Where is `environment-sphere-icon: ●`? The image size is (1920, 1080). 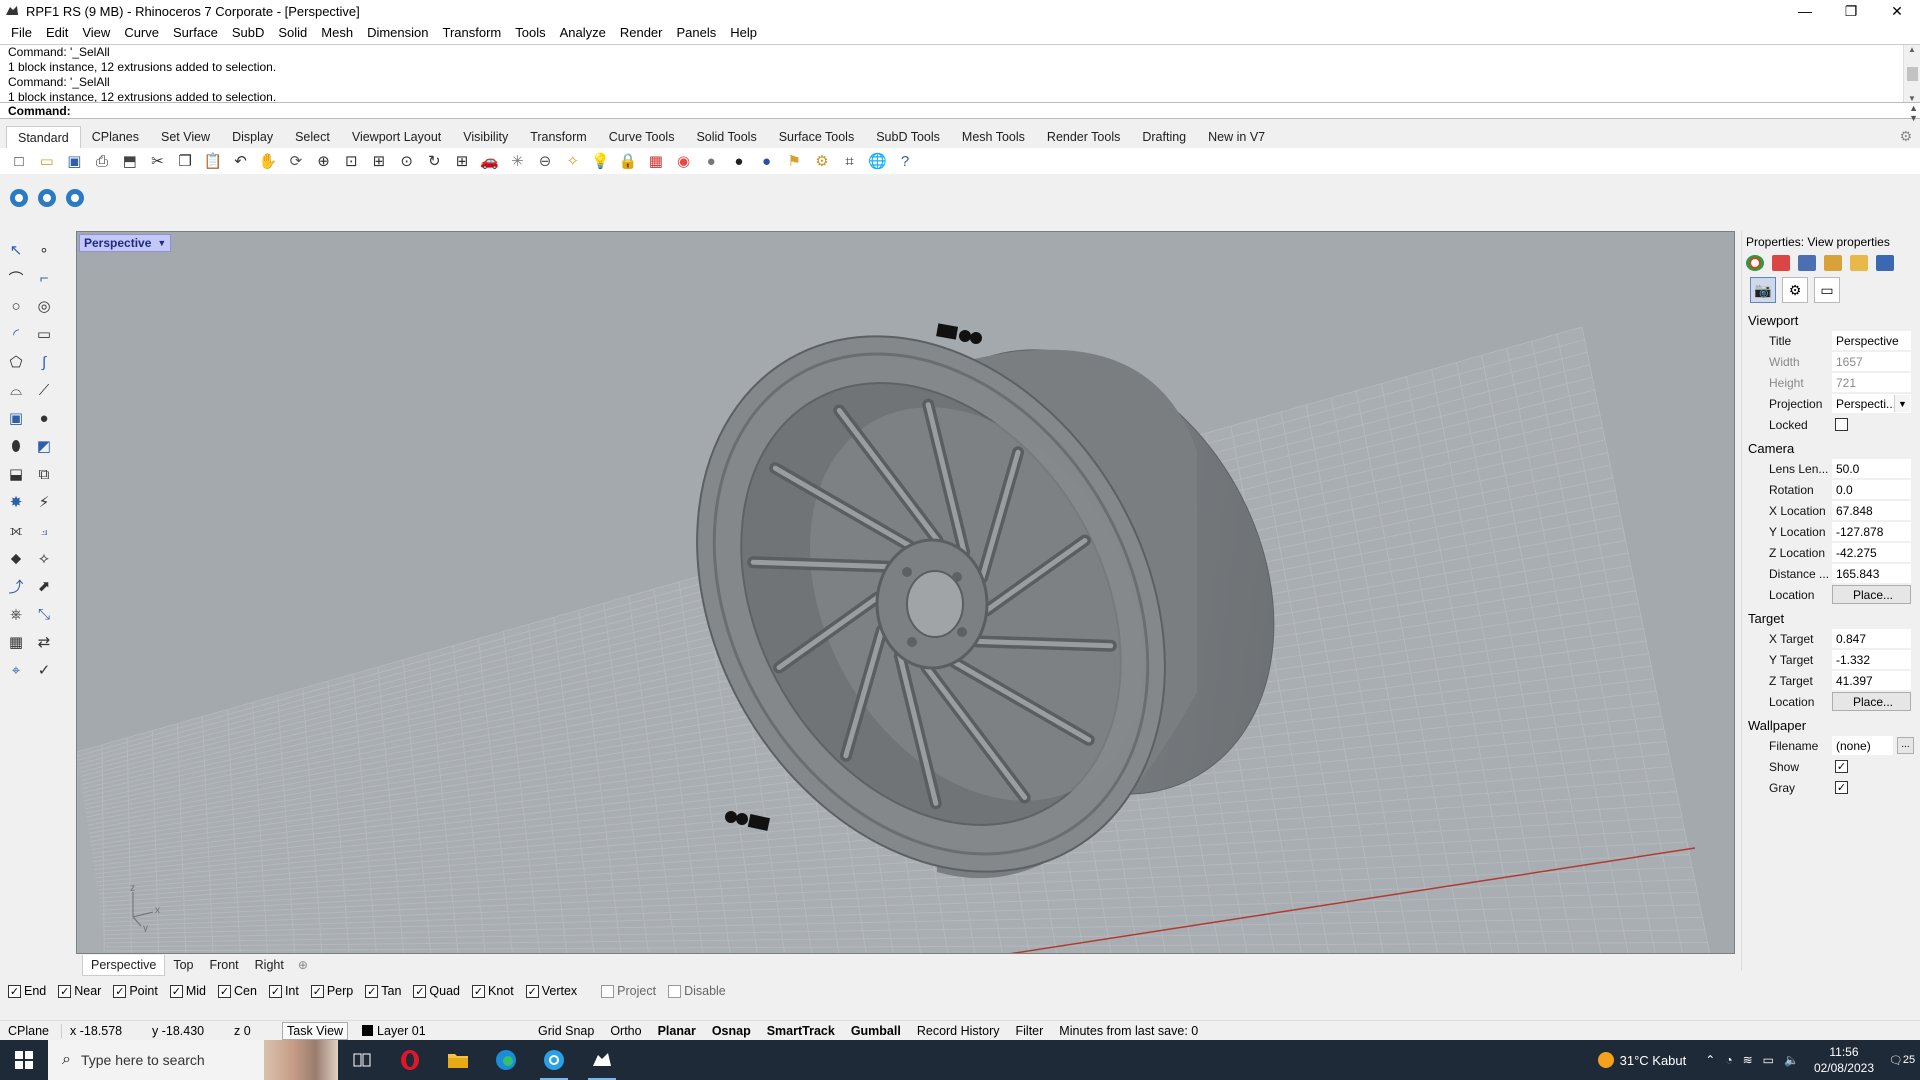
environment-sphere-icon: ● is located at coordinates (767, 161).